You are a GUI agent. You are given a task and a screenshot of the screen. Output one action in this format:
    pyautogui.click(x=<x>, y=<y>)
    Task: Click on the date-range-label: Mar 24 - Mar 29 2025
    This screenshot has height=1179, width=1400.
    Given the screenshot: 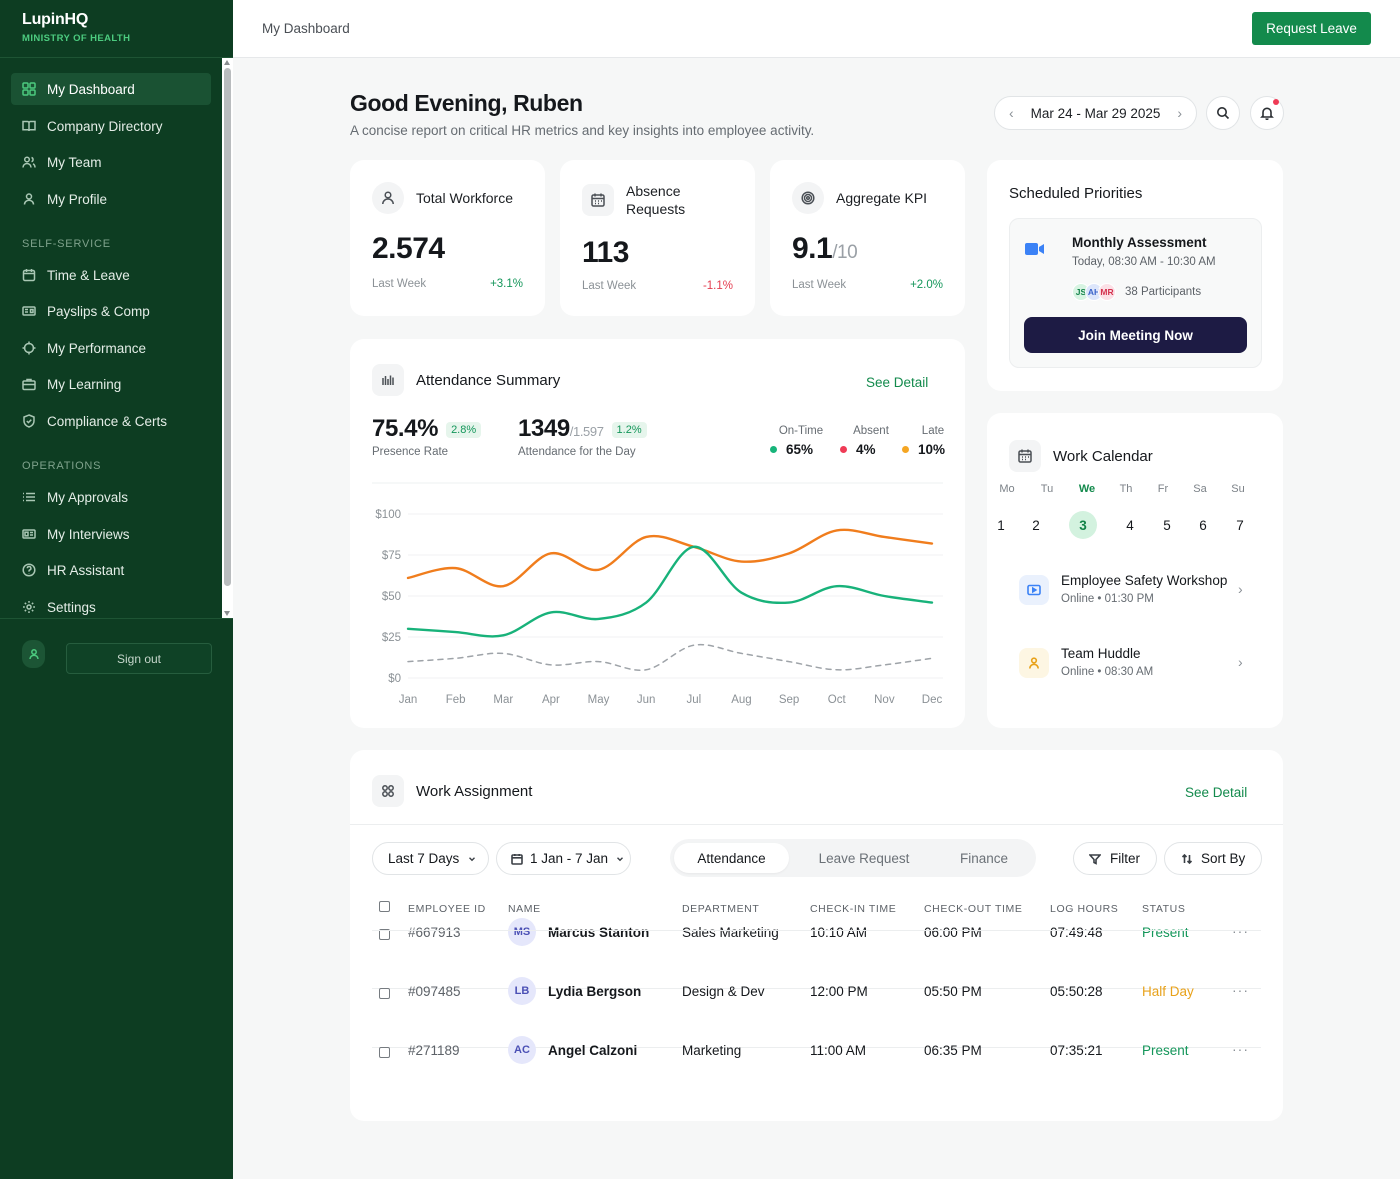 What is the action you would take?
    pyautogui.click(x=1095, y=113)
    